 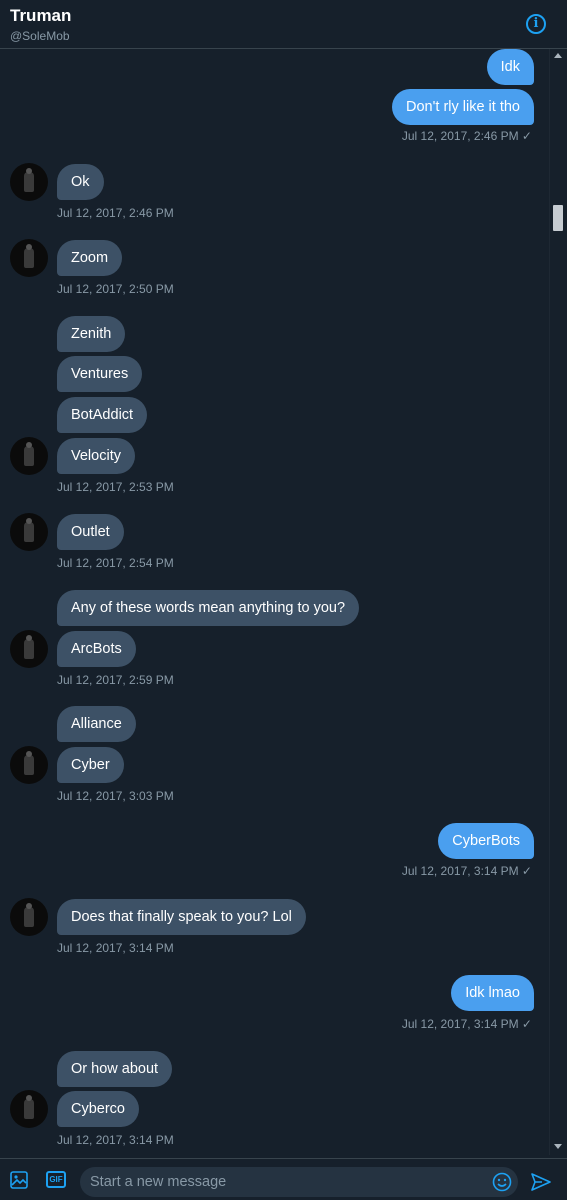 What do you see at coordinates (96, 724) in the screenshot?
I see `message-bubble-incoming: Alliance` at bounding box center [96, 724].